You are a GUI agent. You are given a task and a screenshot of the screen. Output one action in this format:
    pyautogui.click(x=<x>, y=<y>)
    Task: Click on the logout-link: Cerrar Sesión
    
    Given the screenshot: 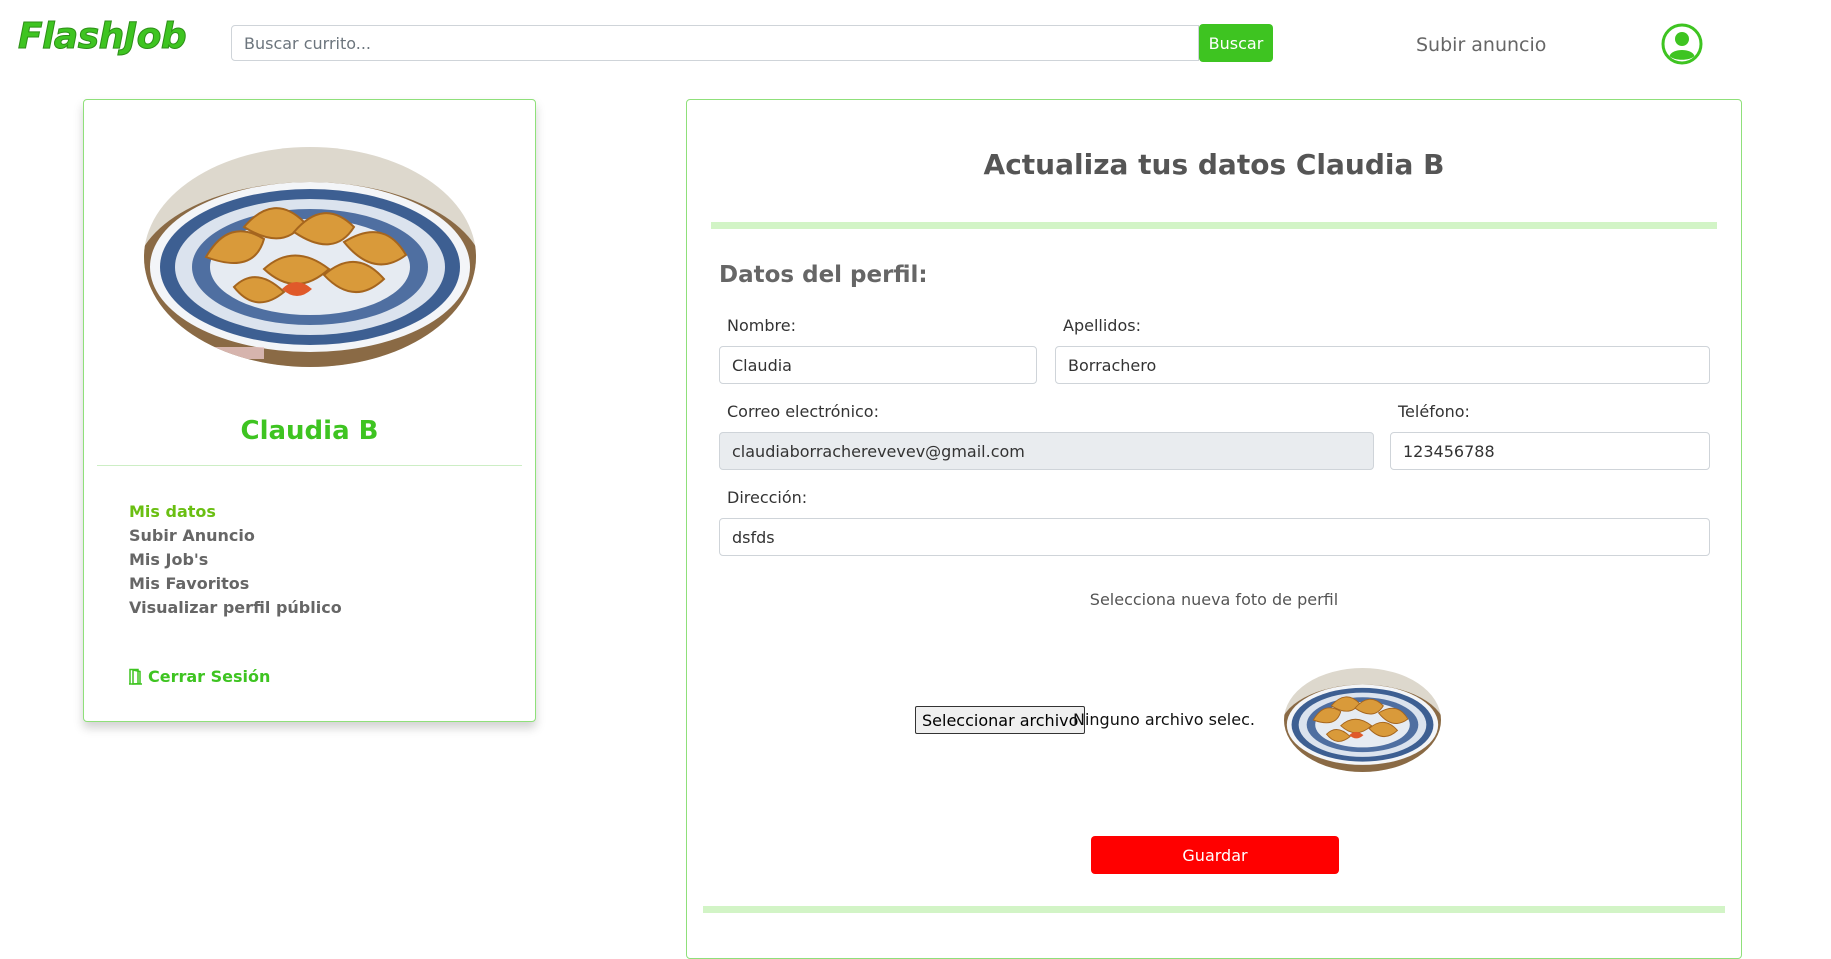 What is the action you would take?
    pyautogui.click(x=199, y=676)
    